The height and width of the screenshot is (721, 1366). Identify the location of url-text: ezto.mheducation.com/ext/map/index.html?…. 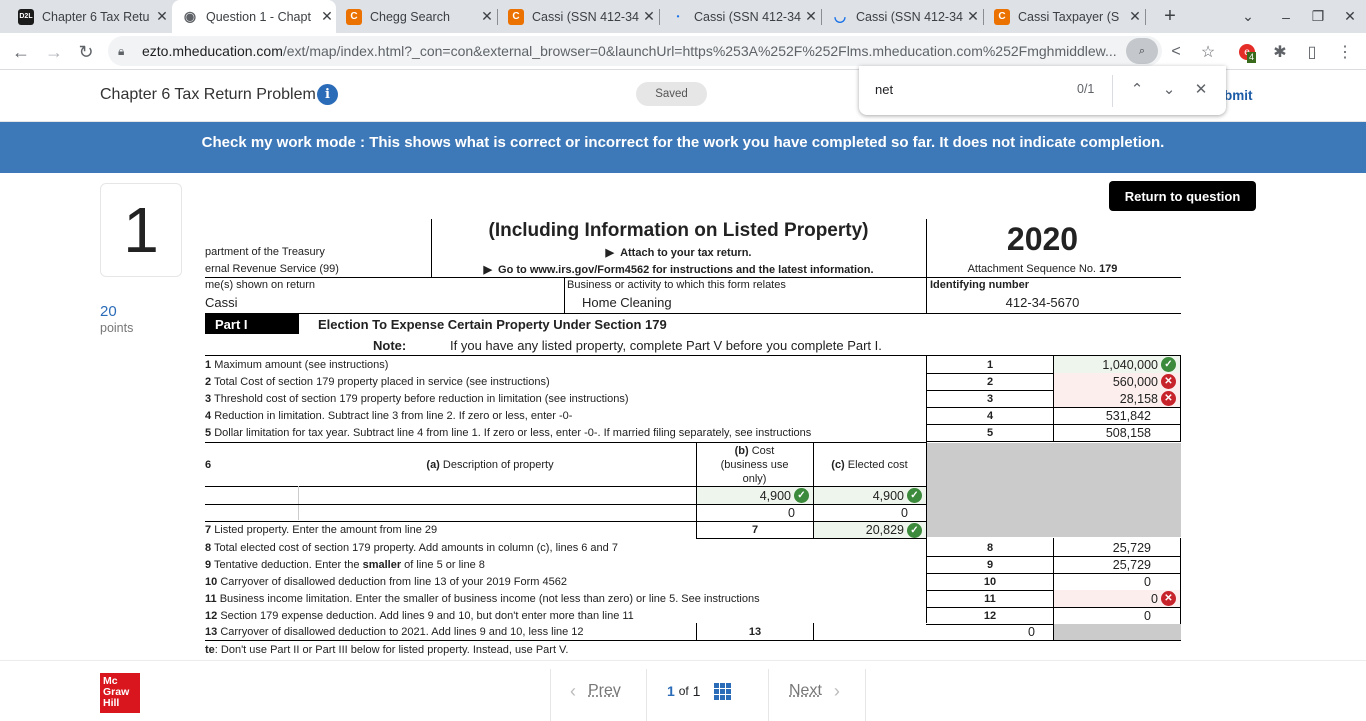
(632, 51).